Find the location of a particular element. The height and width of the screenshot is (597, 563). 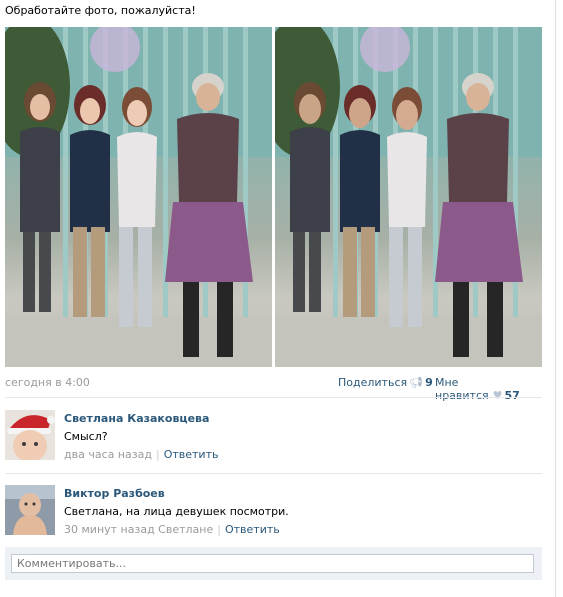

like-label: Мне нравится is located at coordinates (462, 389).